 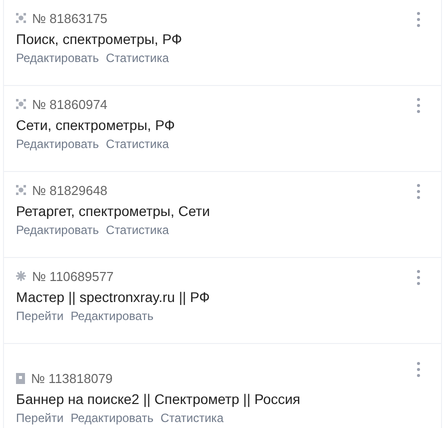 I want to click on campaign-title: Баннер на поиске2 || Спектрометр || Россия, so click(x=159, y=399).